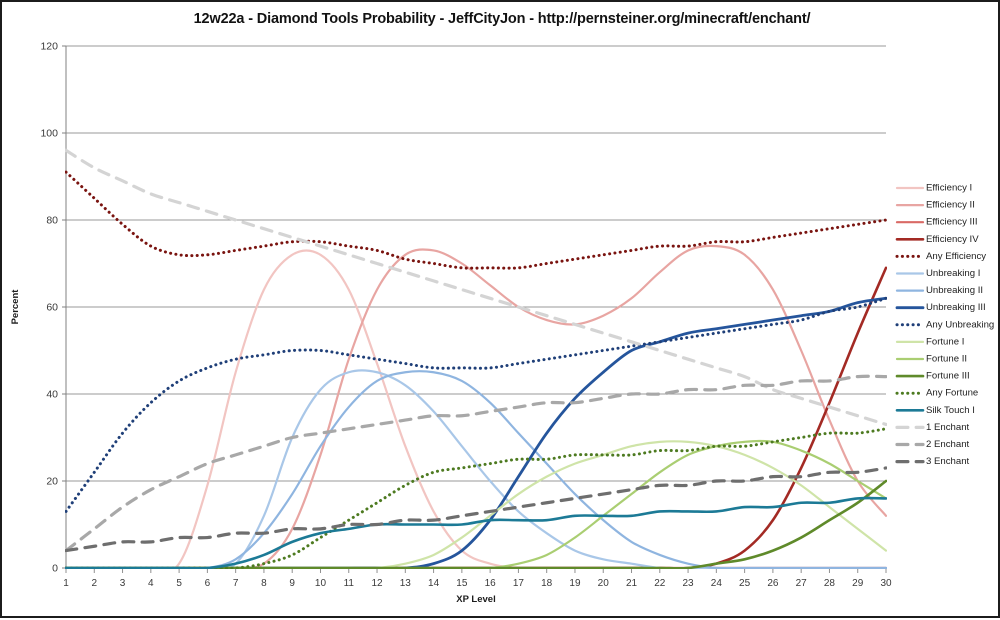 This screenshot has height=620, width=1000. What do you see at coordinates (948, 444) in the screenshot?
I see `legend-label-2-enchant: 2 Enchant` at bounding box center [948, 444].